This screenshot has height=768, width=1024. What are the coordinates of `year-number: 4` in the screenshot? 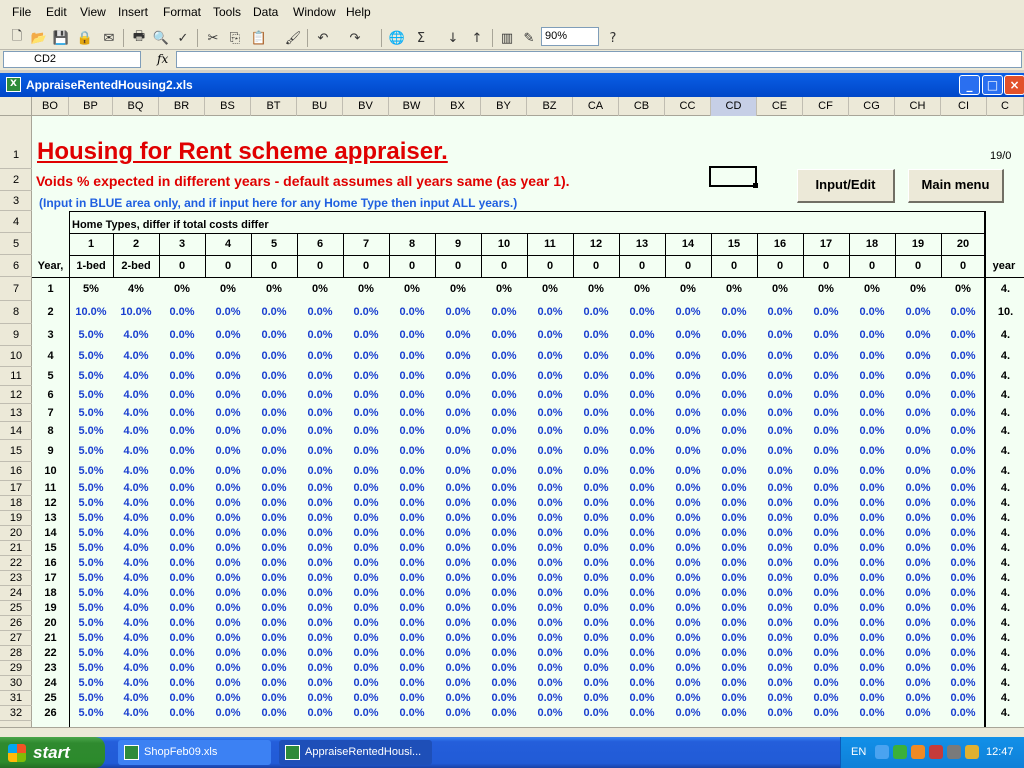 It's located at (50, 356).